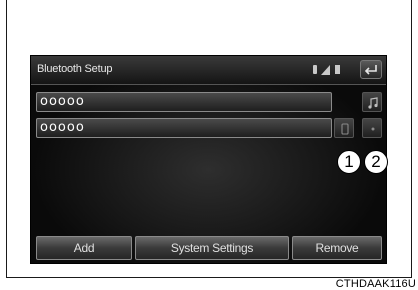  Describe the element at coordinates (337, 248) in the screenshot. I see `remove-button: Remove` at that location.